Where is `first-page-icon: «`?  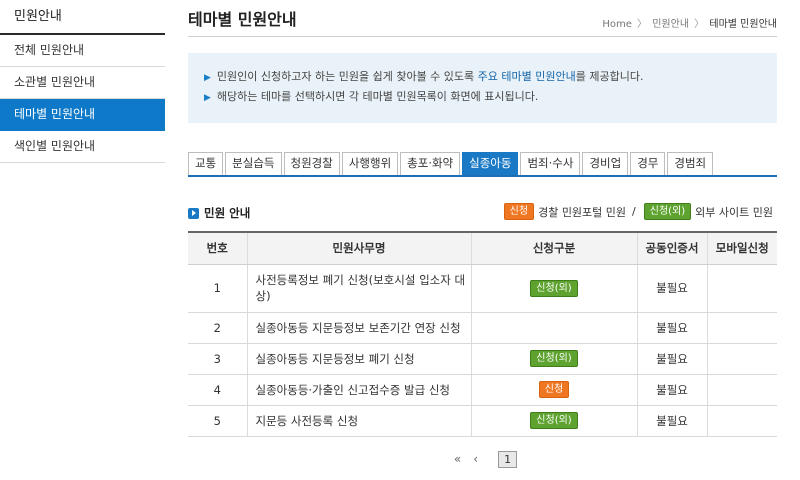 first-page-icon: « is located at coordinates (457, 459).